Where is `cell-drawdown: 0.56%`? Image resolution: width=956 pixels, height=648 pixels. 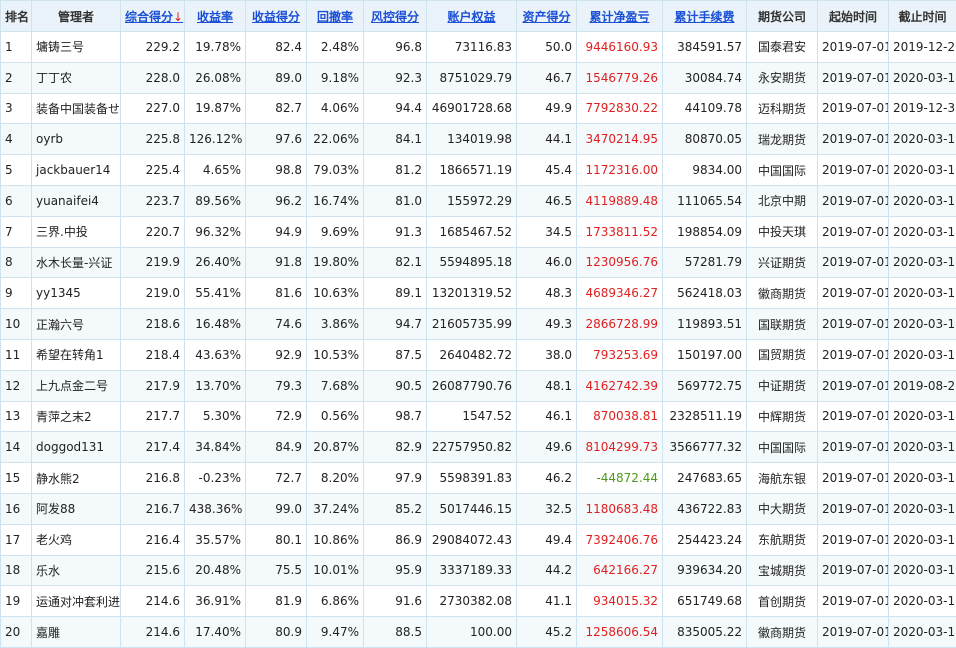
cell-drawdown: 0.56% is located at coordinates (335, 416).